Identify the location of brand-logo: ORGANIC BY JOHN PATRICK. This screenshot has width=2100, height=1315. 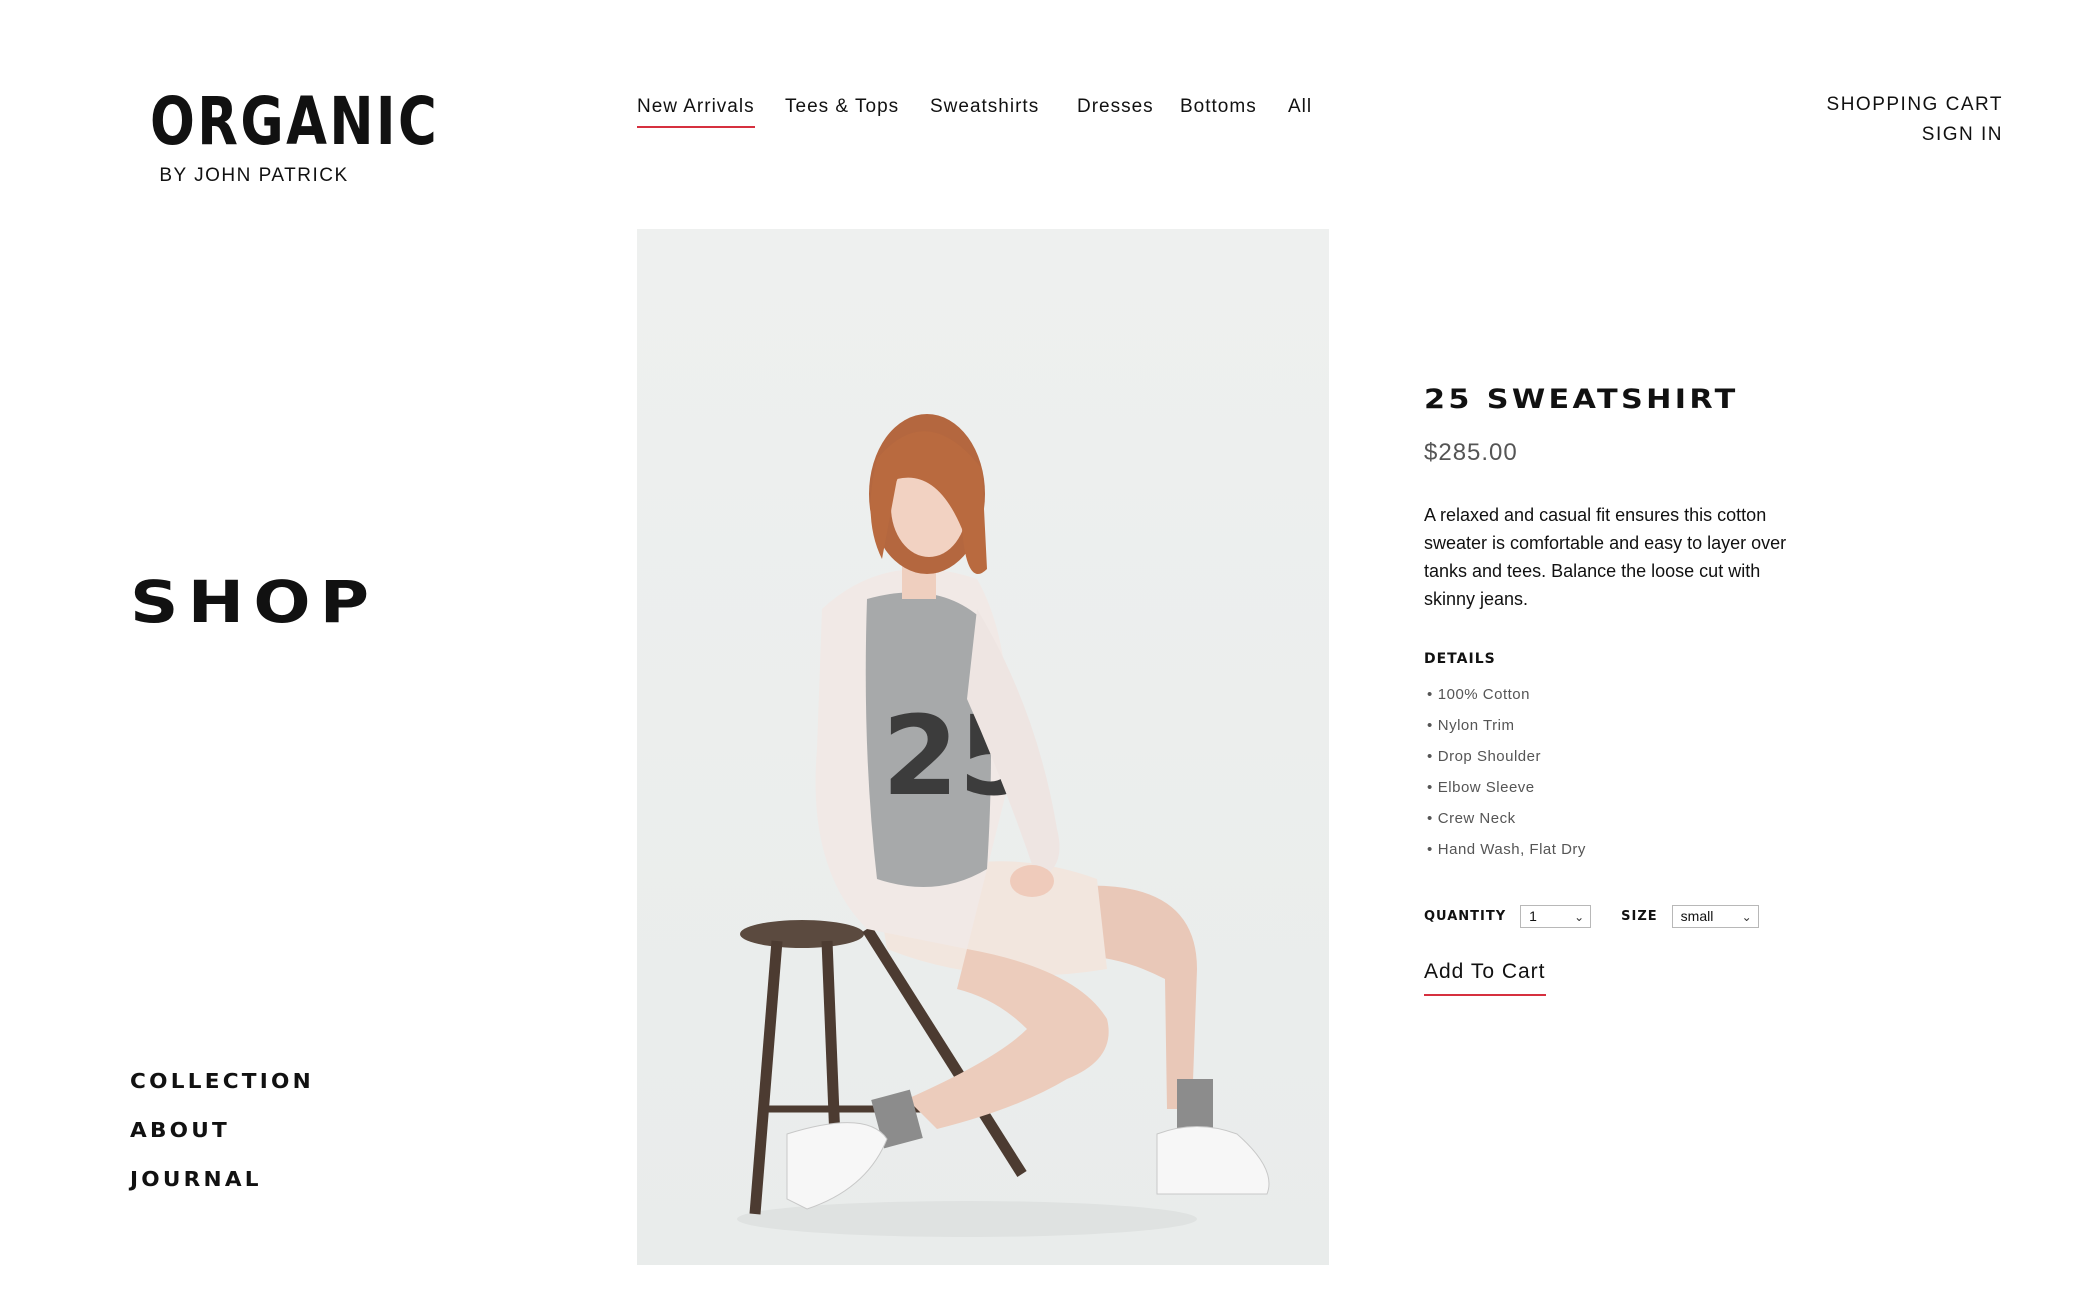
(282, 135).